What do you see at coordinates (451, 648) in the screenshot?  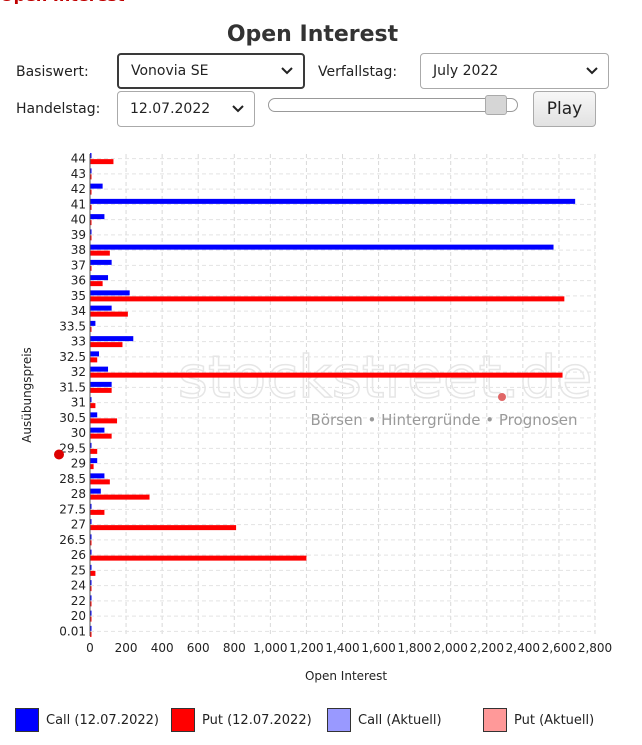 I see `x-tick-label: 2,000` at bounding box center [451, 648].